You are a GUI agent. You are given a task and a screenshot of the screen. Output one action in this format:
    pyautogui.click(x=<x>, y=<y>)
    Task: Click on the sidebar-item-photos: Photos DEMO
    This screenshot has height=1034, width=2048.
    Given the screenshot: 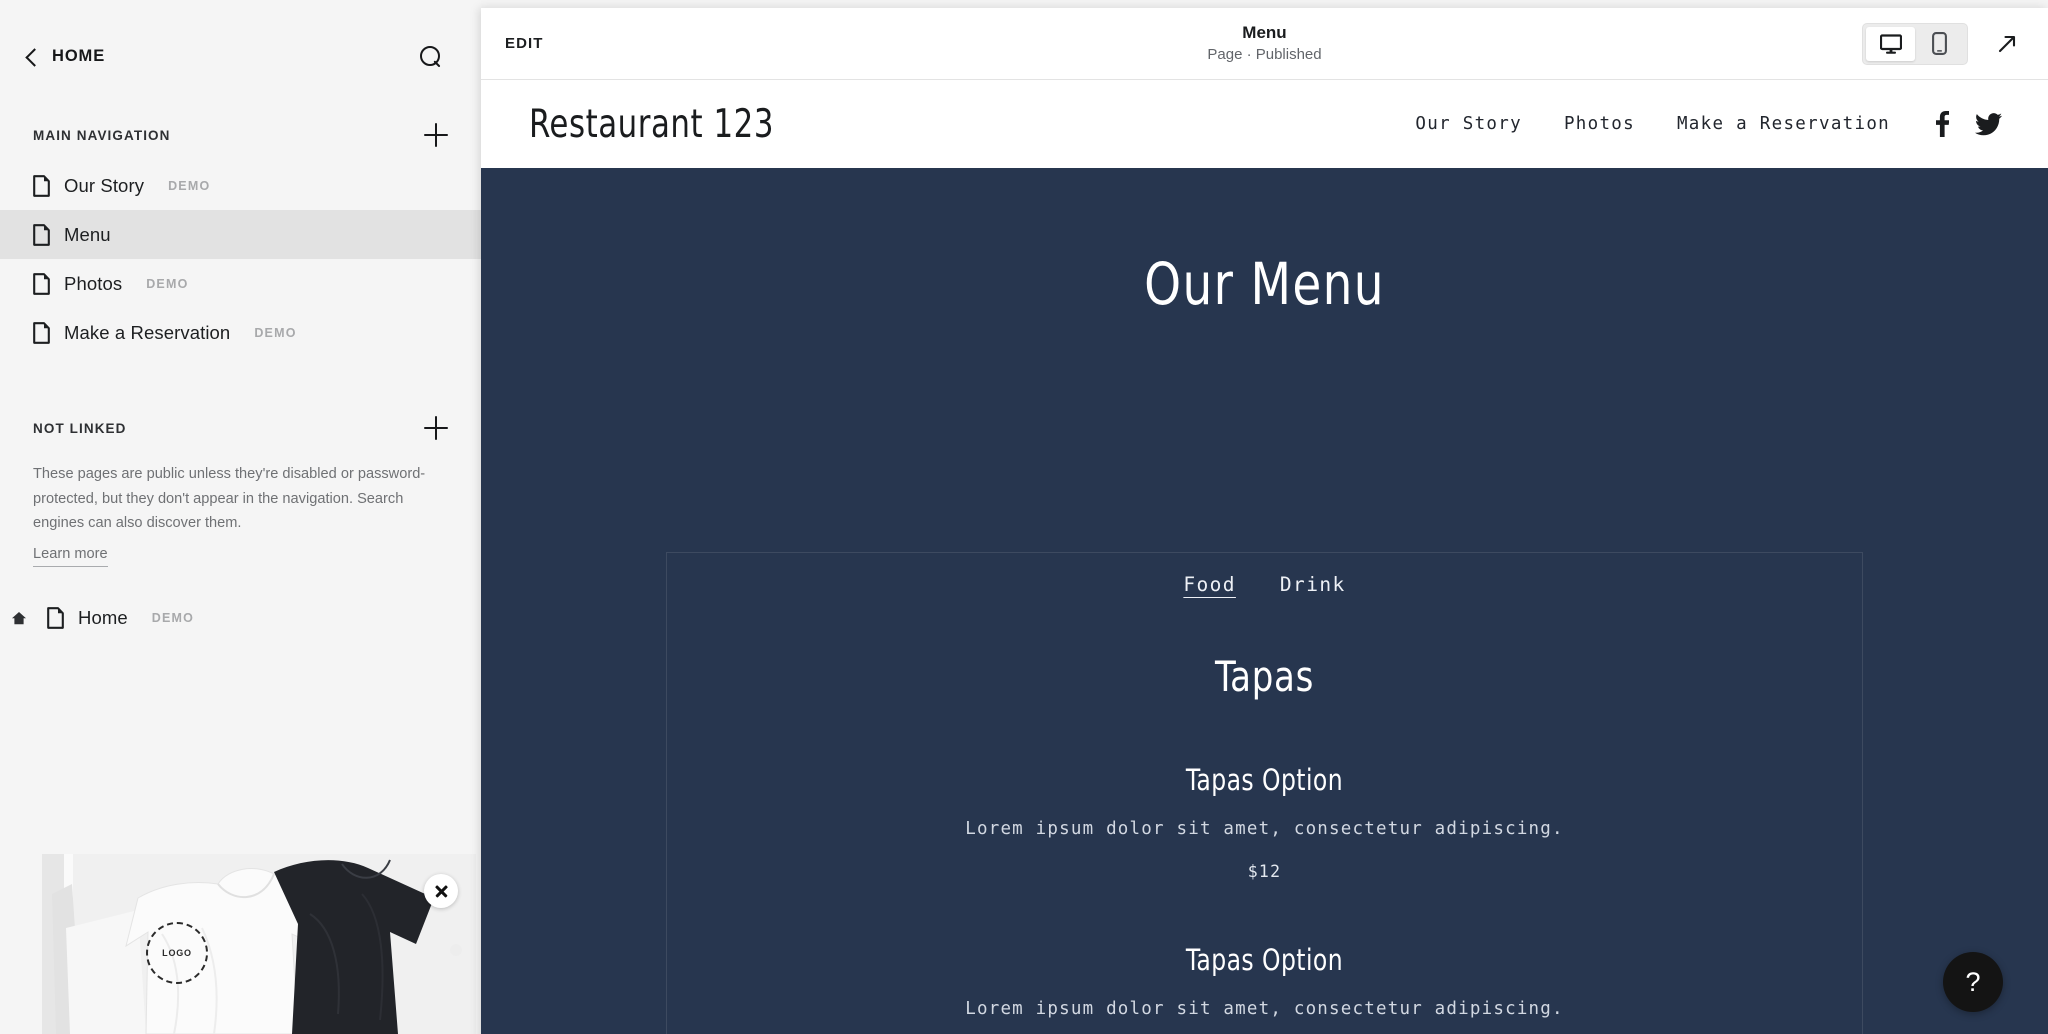 What is the action you would take?
    pyautogui.click(x=240, y=283)
    